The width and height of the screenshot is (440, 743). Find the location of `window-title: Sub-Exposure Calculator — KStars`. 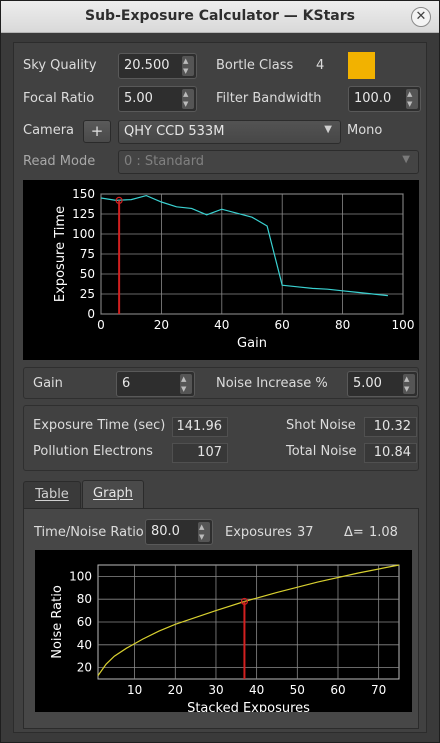

window-title: Sub-Exposure Calculator — KStars is located at coordinates (220, 16).